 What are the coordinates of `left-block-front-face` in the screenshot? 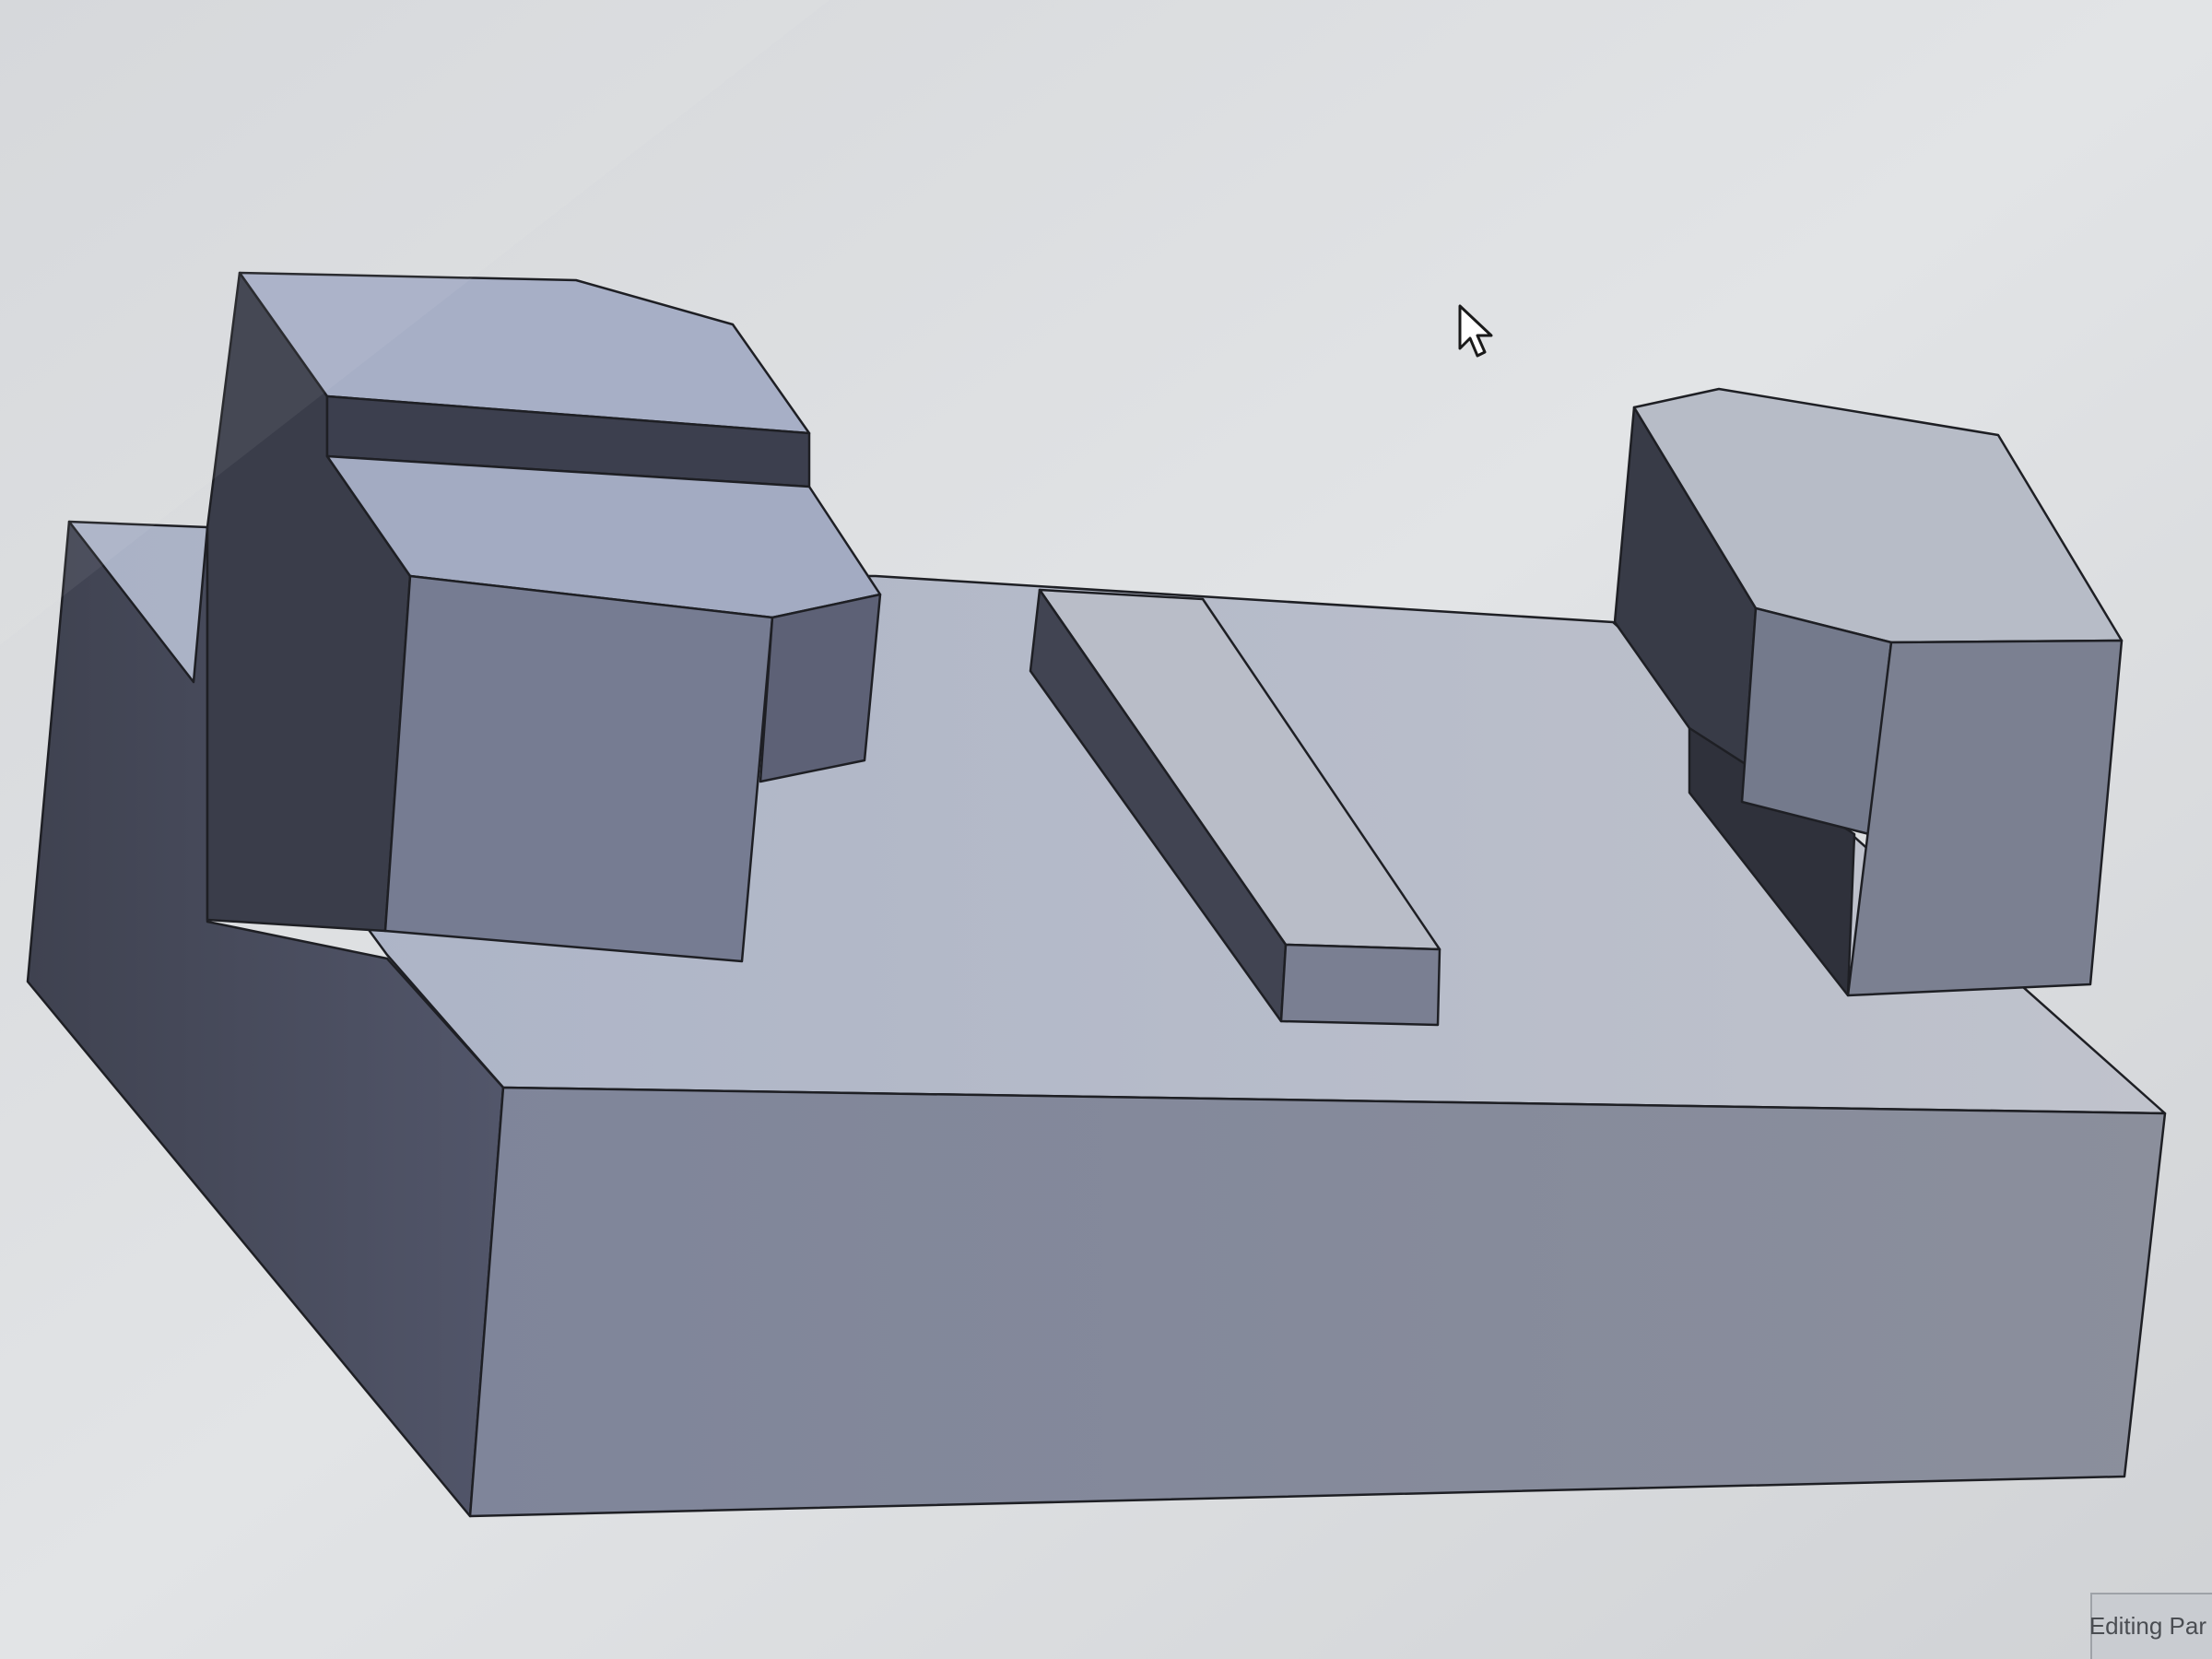 It's located at (578, 768).